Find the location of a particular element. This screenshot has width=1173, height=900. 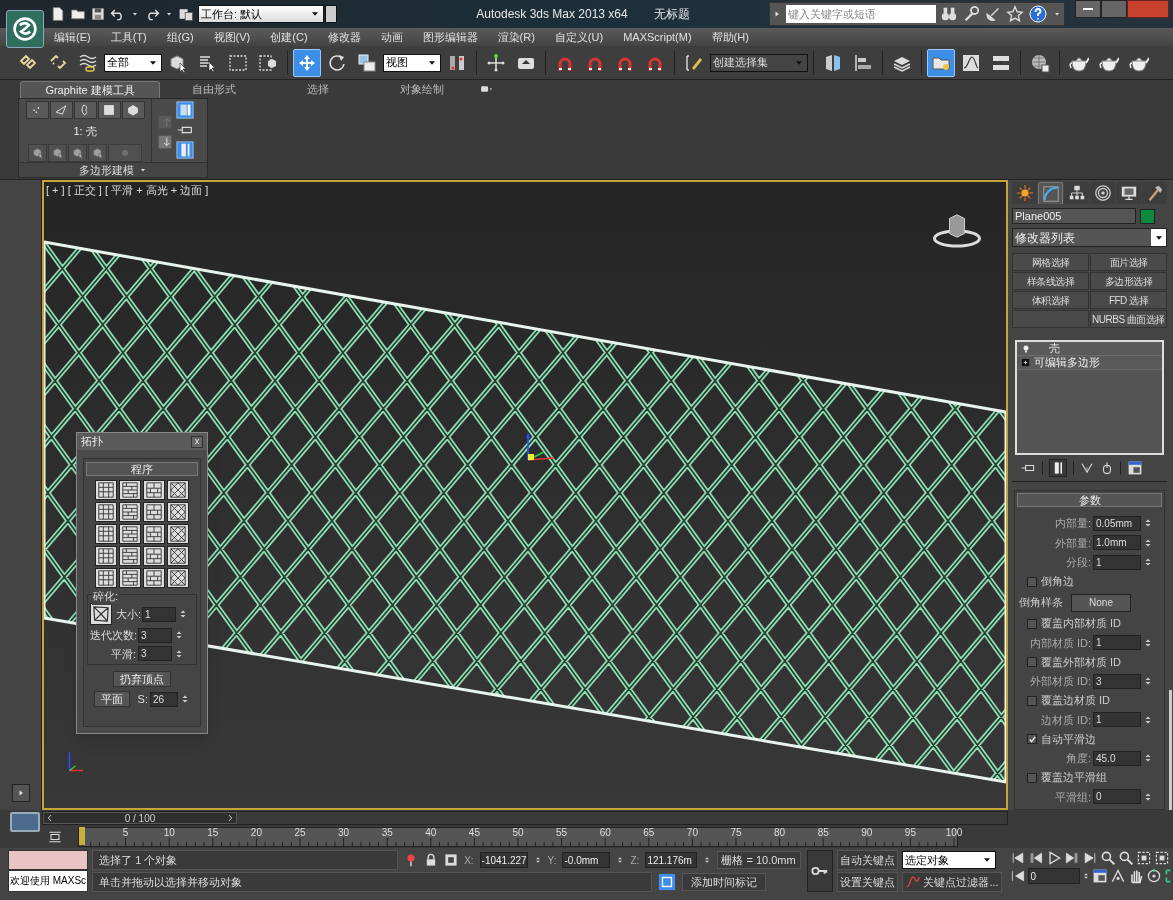

field-label: 分段: is located at coordinates (1077, 562).